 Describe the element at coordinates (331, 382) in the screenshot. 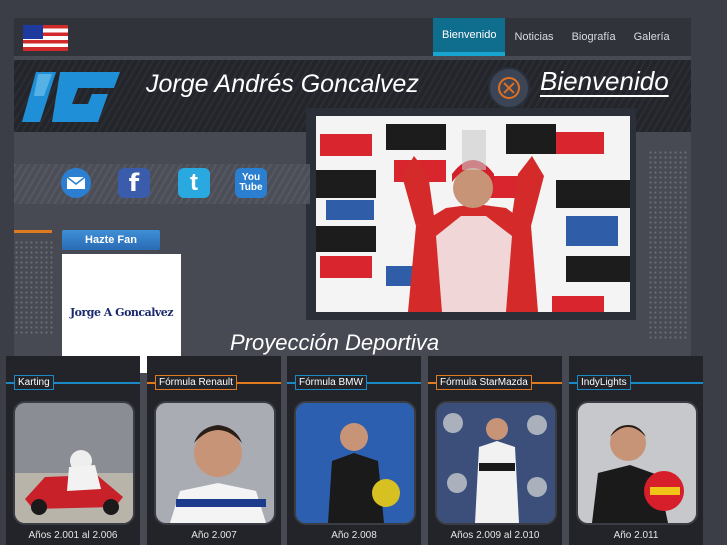

I see `career-label: Fórmula BMW` at that location.